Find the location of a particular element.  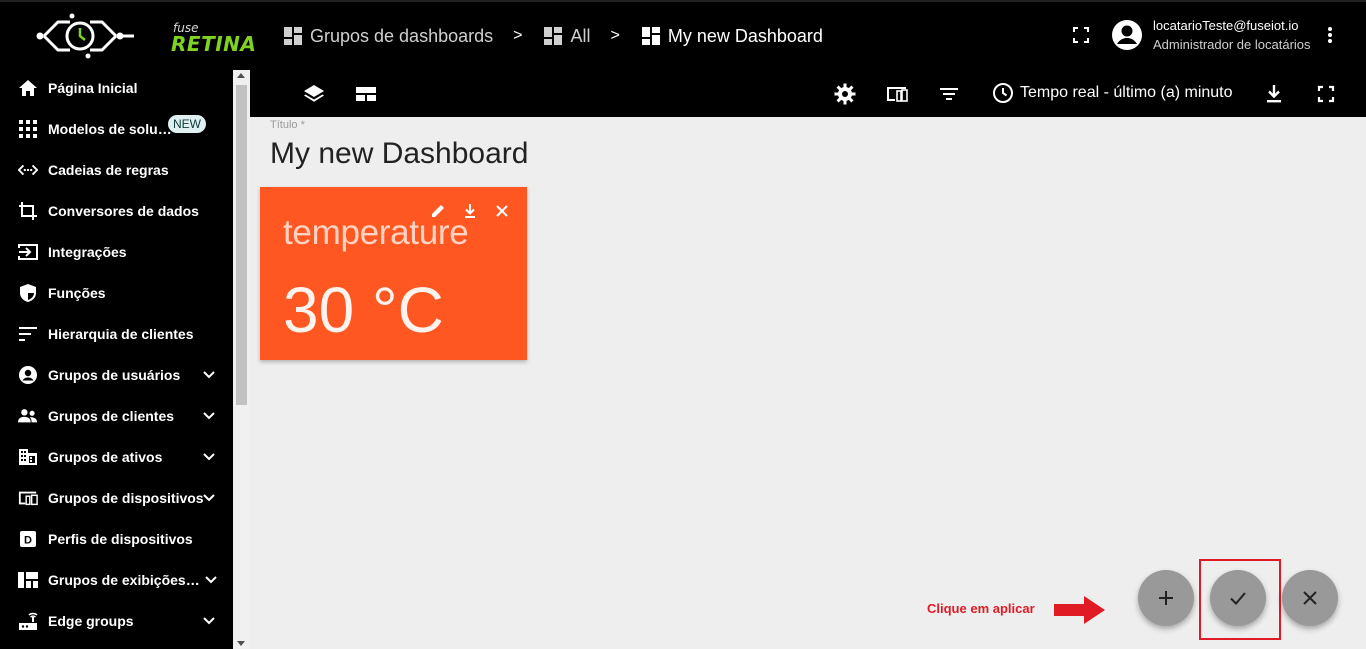

home-icon is located at coordinates (28, 88).